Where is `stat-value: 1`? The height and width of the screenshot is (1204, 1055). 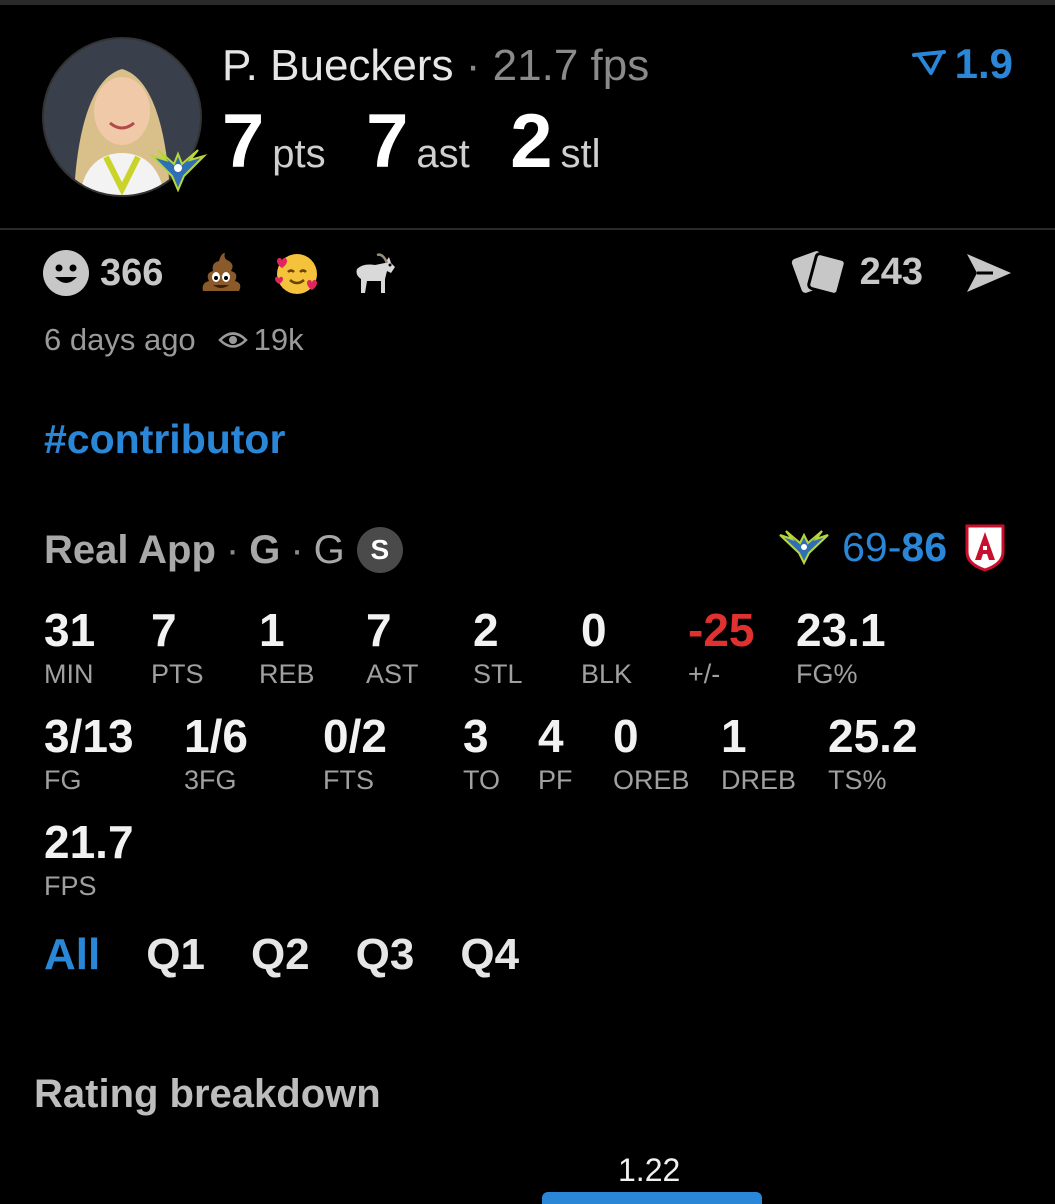 stat-value: 1 is located at coordinates (272, 630).